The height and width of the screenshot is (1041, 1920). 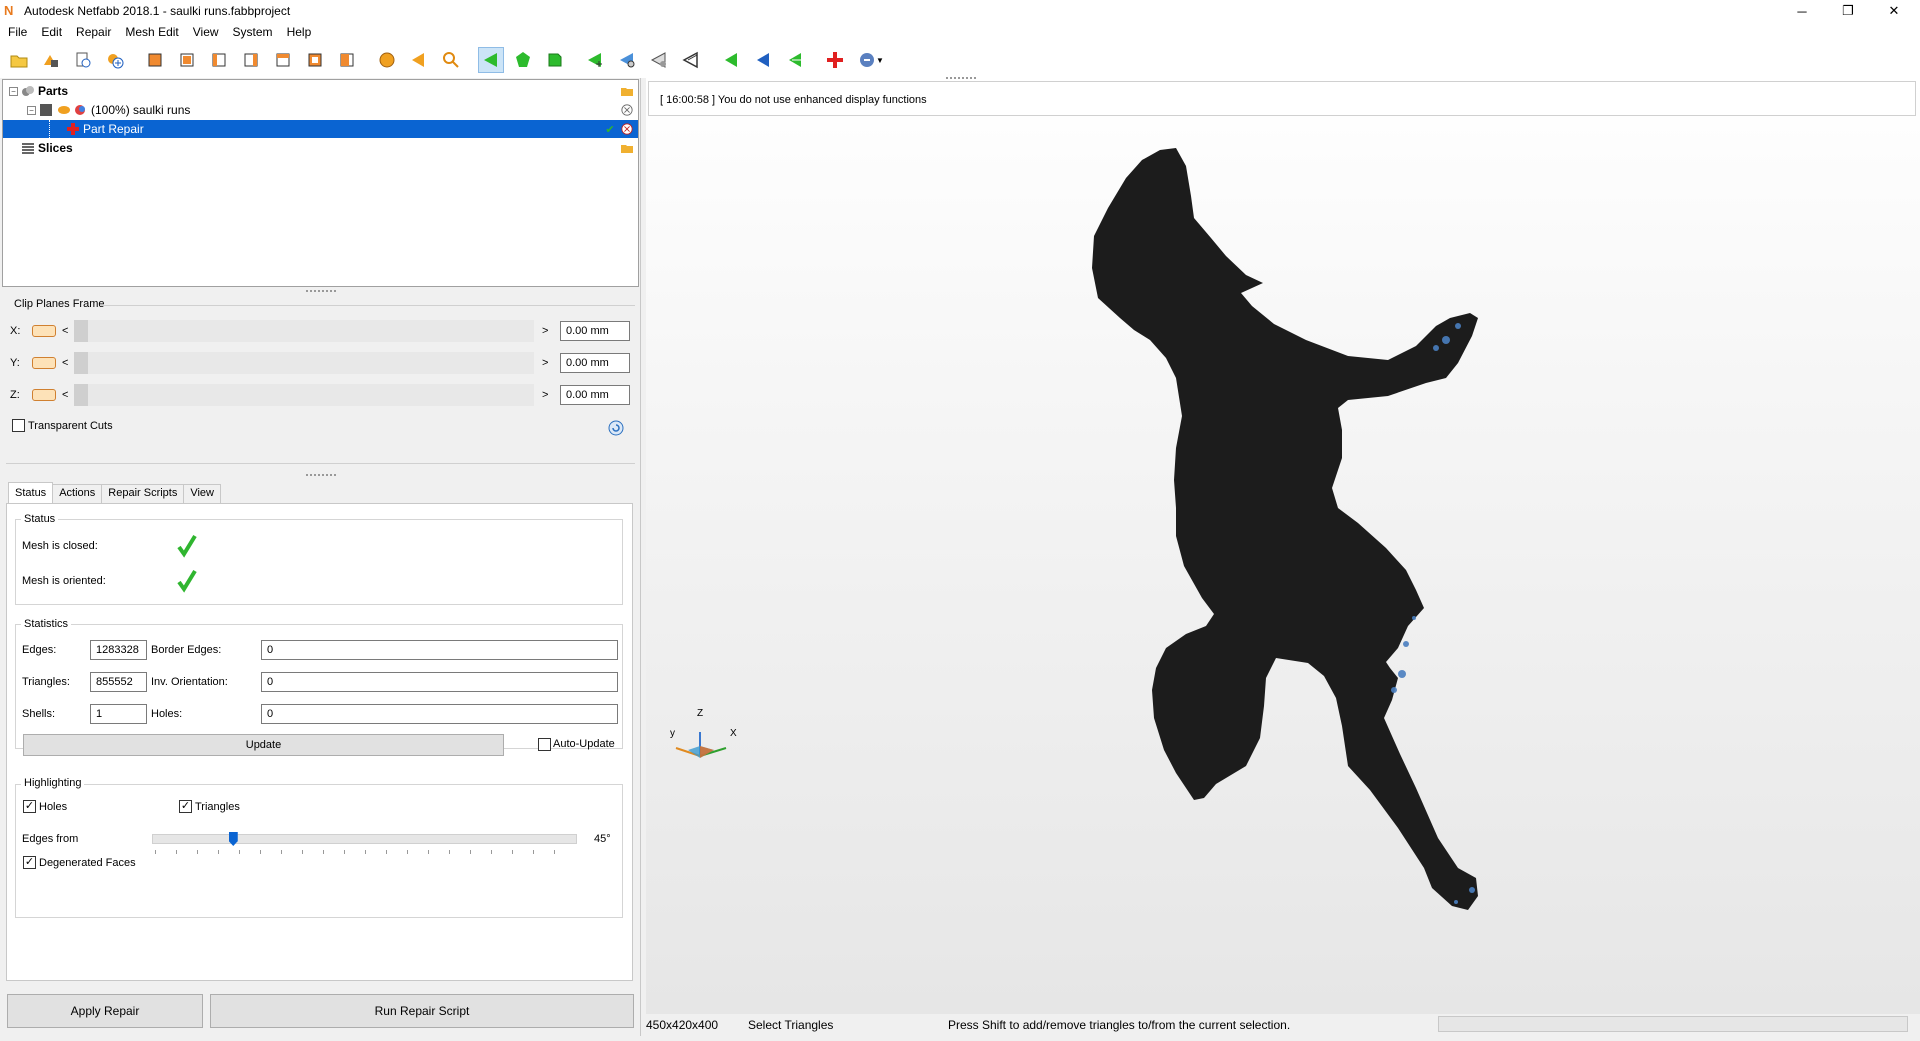 What do you see at coordinates (733, 733) in the screenshot?
I see `axis-x-label: X` at bounding box center [733, 733].